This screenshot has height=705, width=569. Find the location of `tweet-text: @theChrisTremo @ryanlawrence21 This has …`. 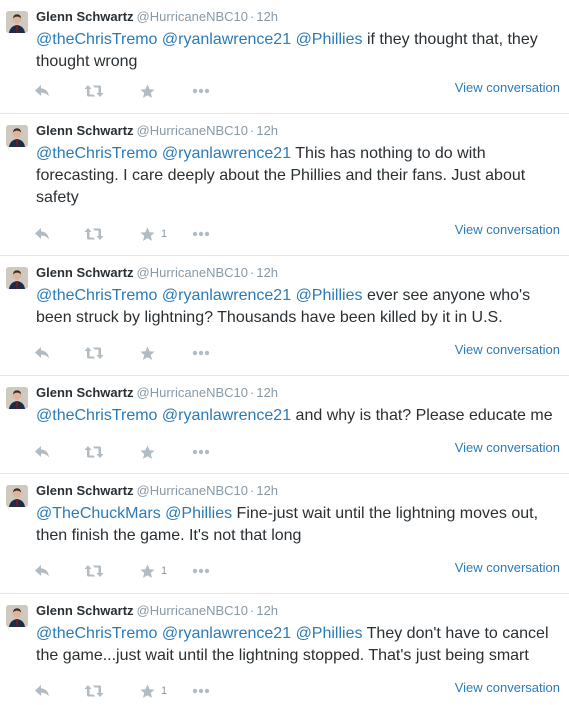

tweet-text: @theChrisTremo @ryanlawrence21 This has … is located at coordinates (296, 176).